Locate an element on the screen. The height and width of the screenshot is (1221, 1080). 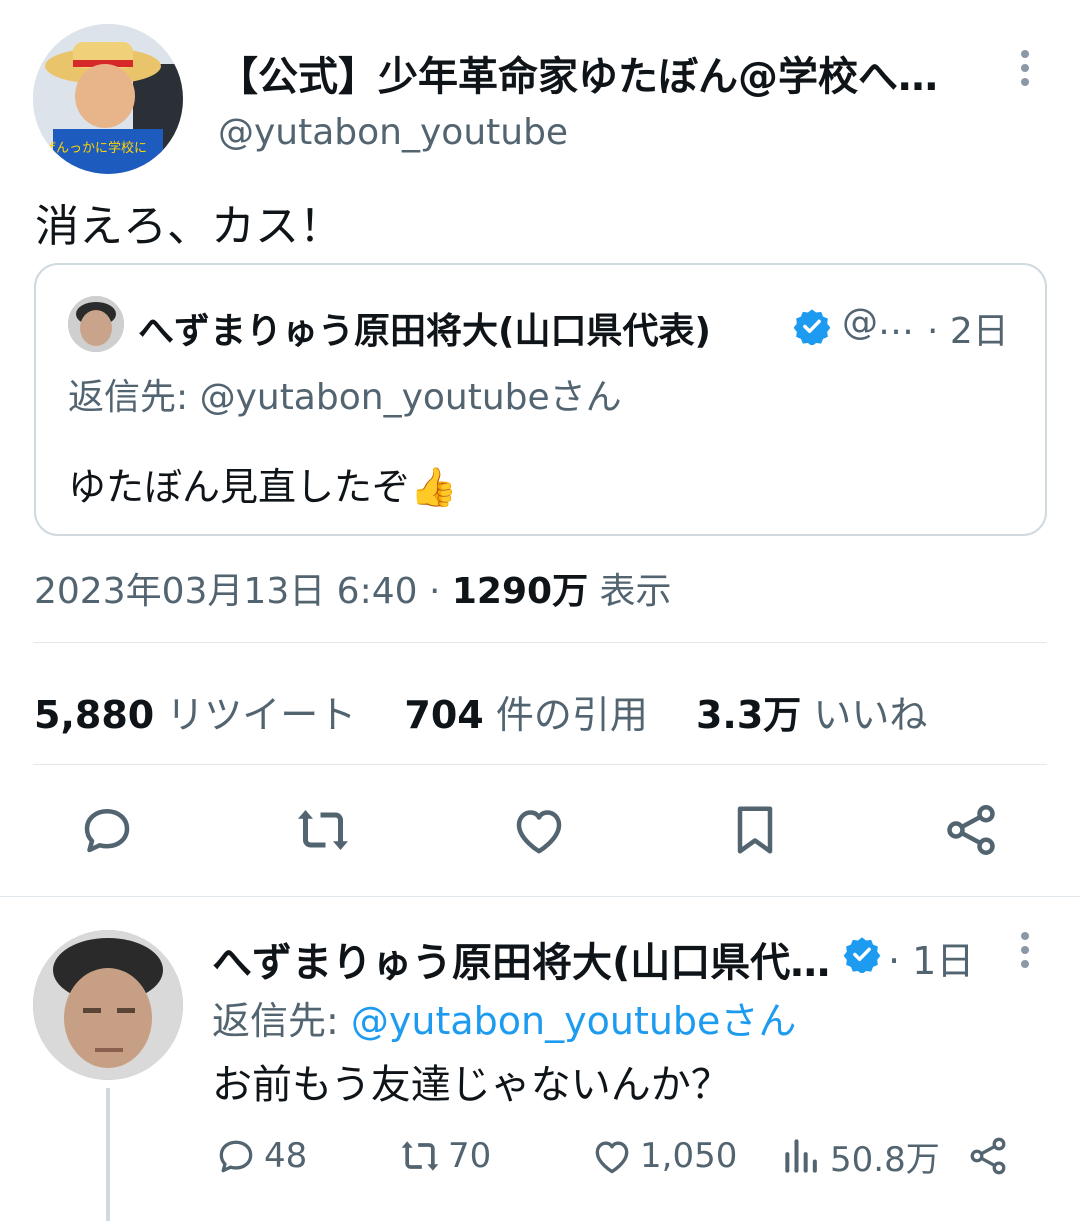
quoted-tweet-time: · 2日 is located at coordinates (968, 328).